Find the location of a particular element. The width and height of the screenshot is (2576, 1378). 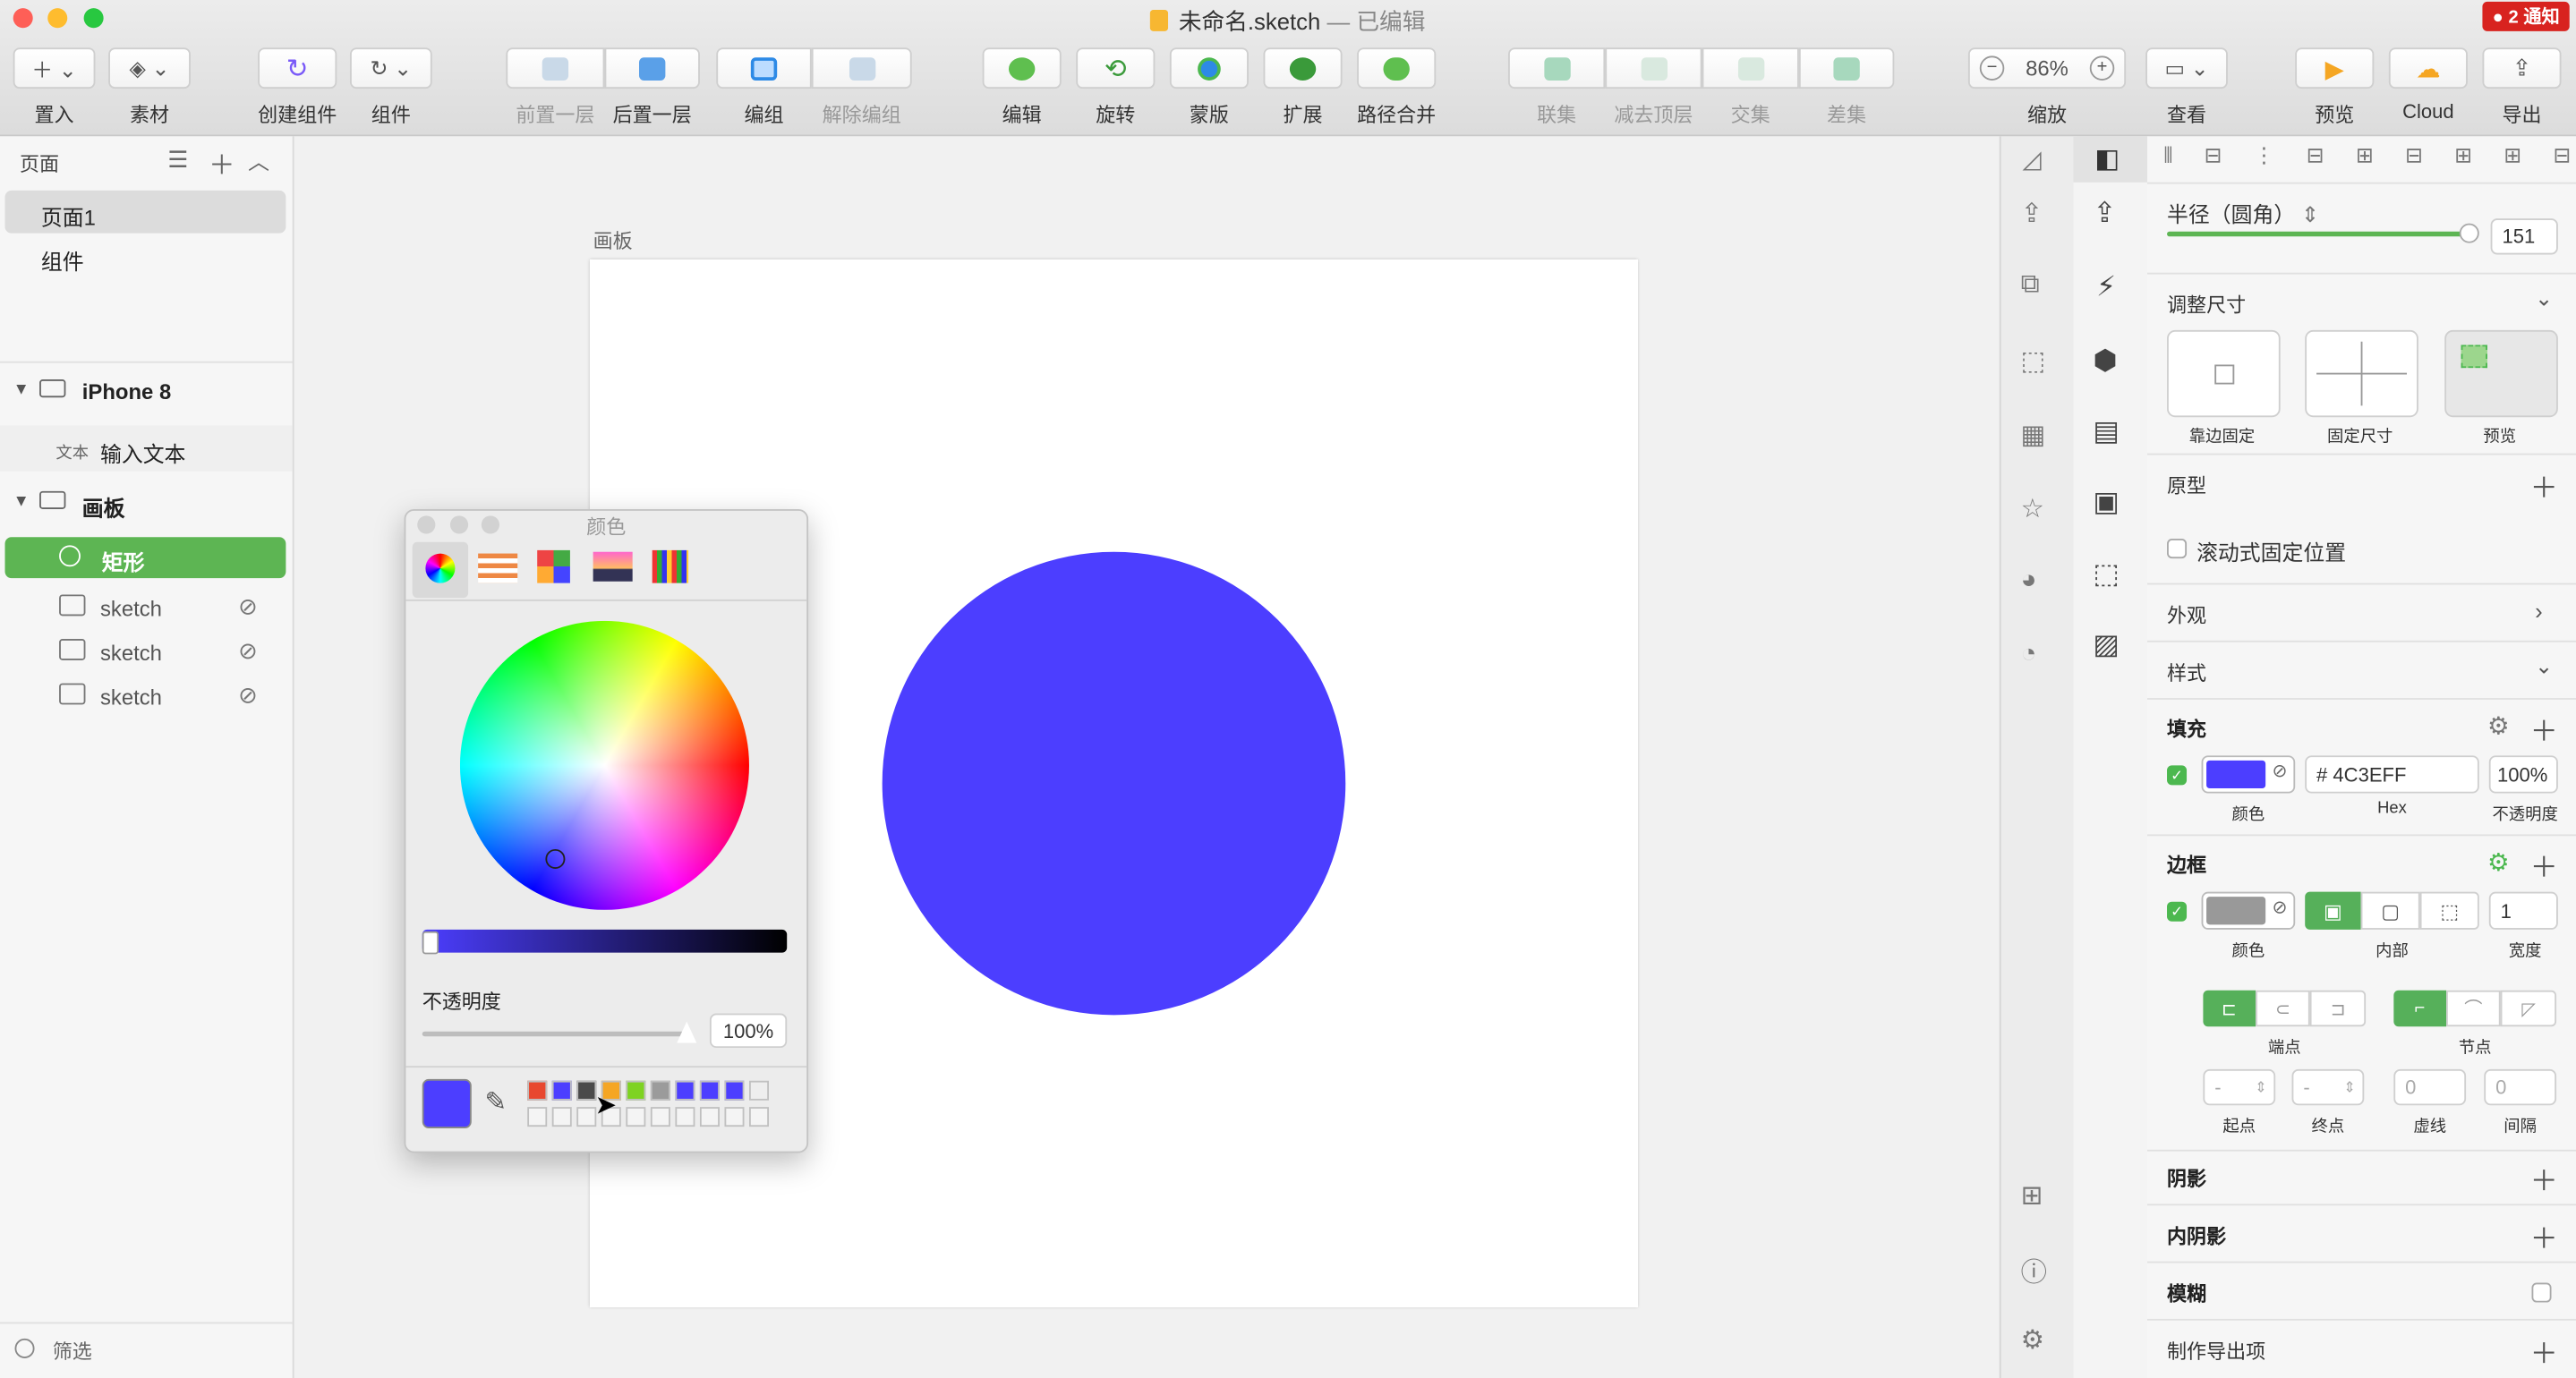

help-icon: ⓘ is located at coordinates (2034, 1269).